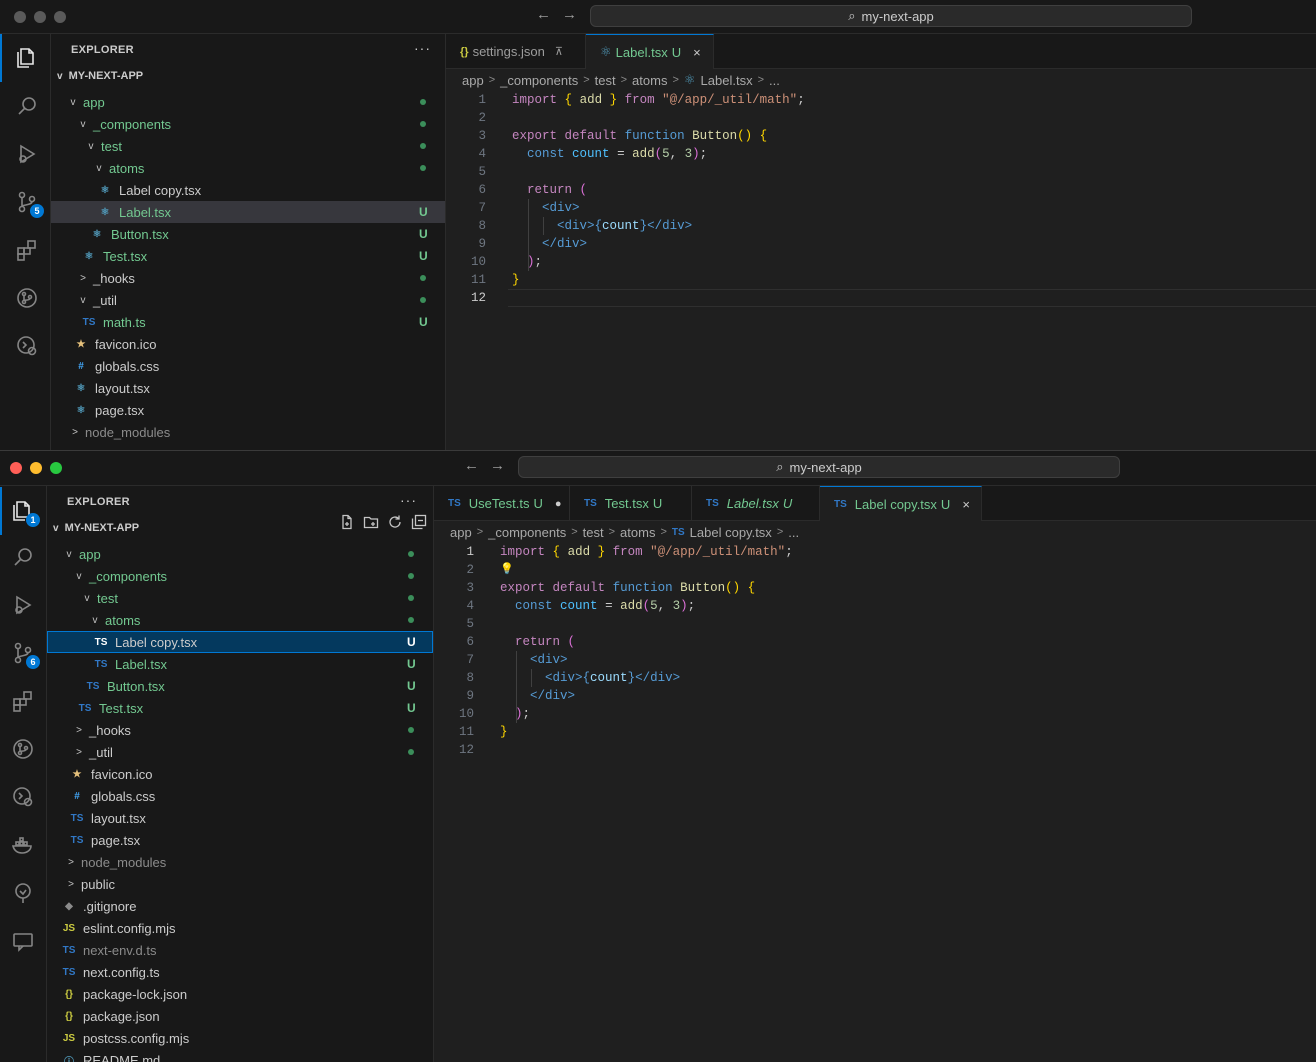 This screenshot has height=1062, width=1316. I want to click on tree-item-util: v _util, so click(248, 300).